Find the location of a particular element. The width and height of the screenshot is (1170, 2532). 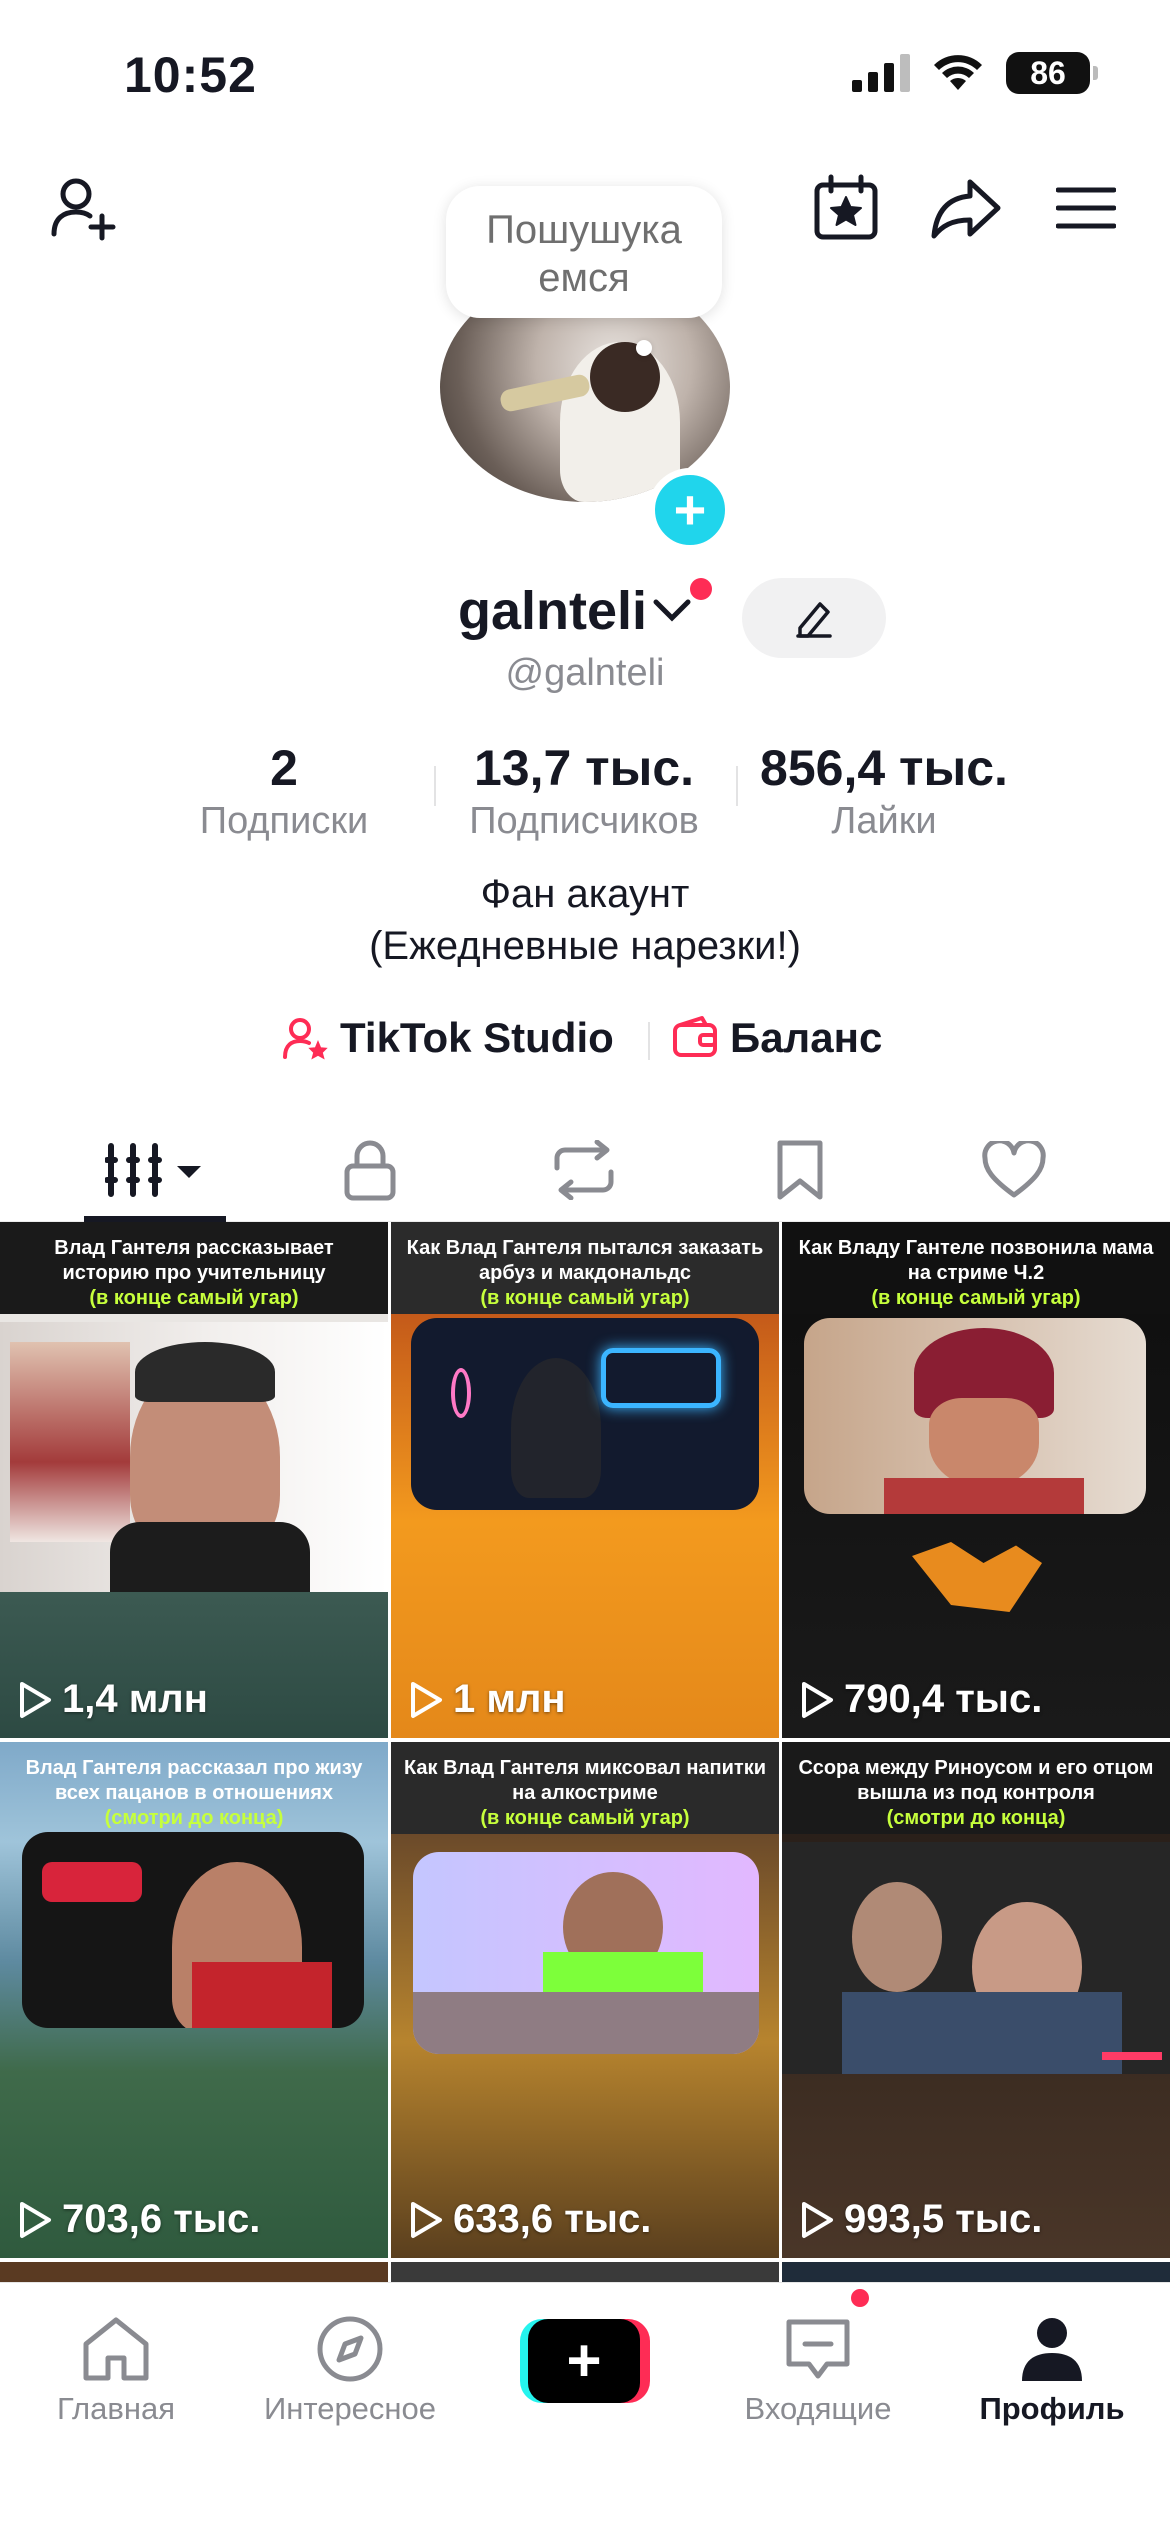

tab-favorites is located at coordinates (800, 1170).